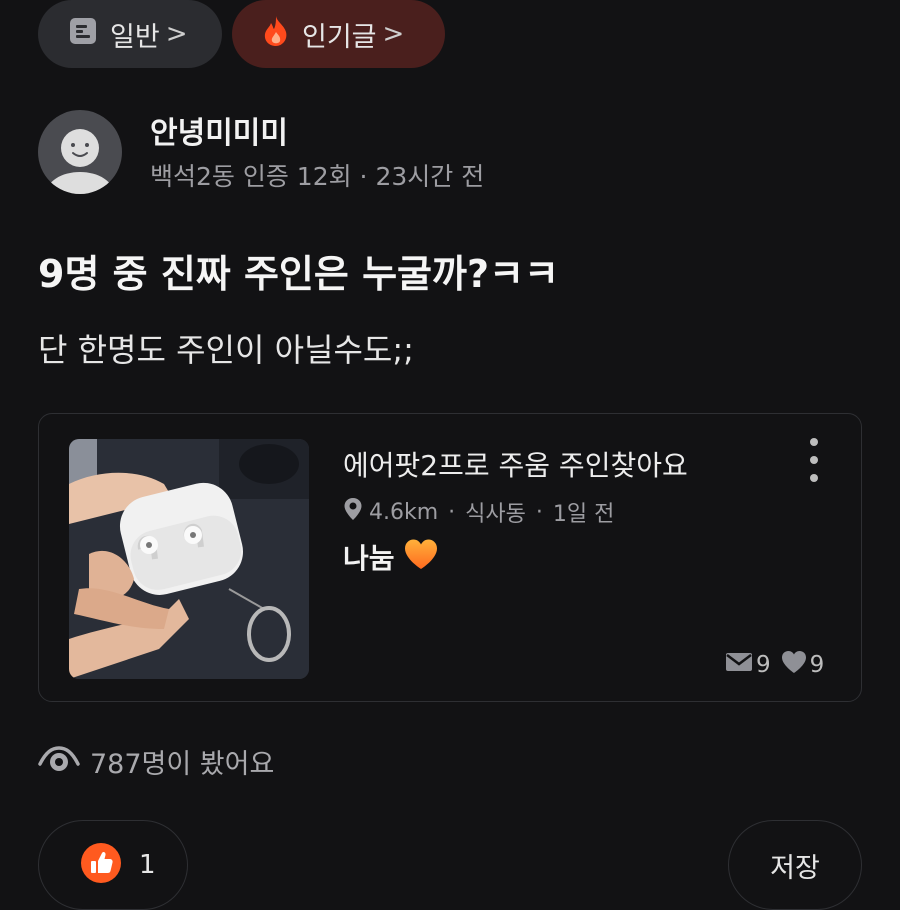 This screenshot has width=900, height=910. I want to click on view-count-text: 787명이 봤어요, so click(182, 764).